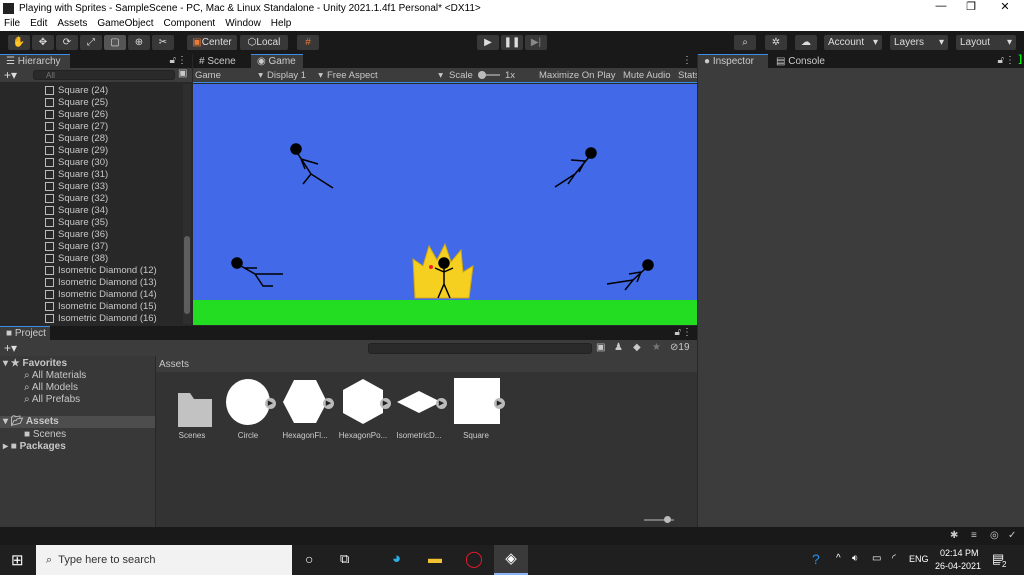 Image resolution: width=1024 pixels, height=575 pixels. What do you see at coordinates (647, 75) in the screenshot?
I see `mute-audio-toggle: Mute Audio` at bounding box center [647, 75].